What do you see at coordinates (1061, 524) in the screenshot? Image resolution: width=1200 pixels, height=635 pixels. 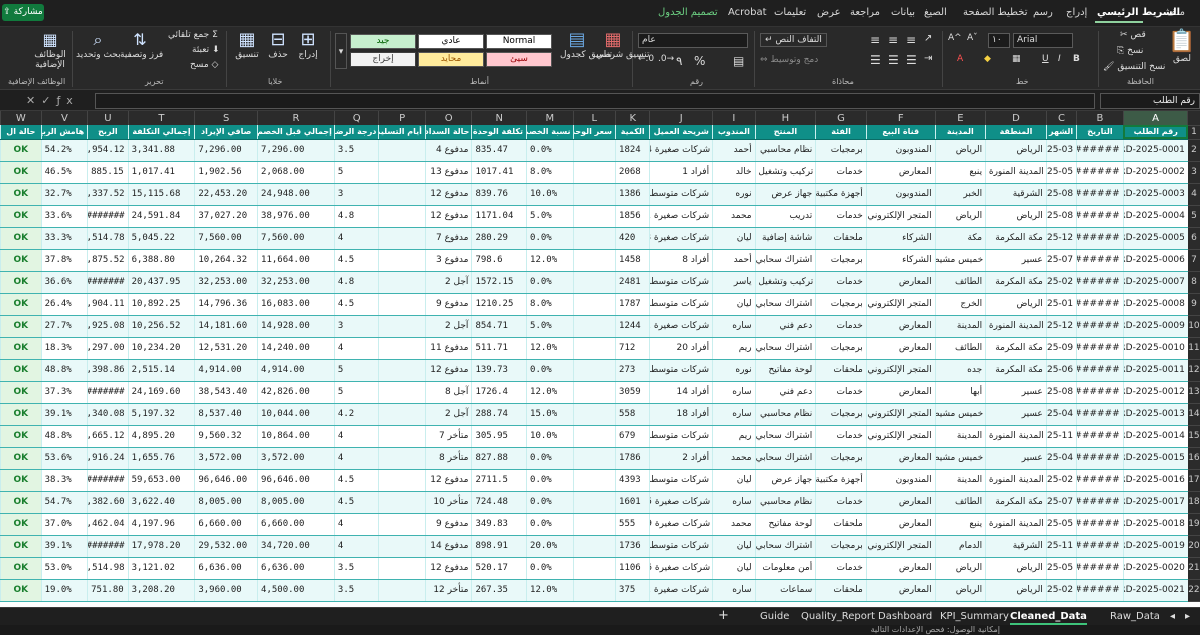 I see `table-cell: 2025-05` at bounding box center [1061, 524].